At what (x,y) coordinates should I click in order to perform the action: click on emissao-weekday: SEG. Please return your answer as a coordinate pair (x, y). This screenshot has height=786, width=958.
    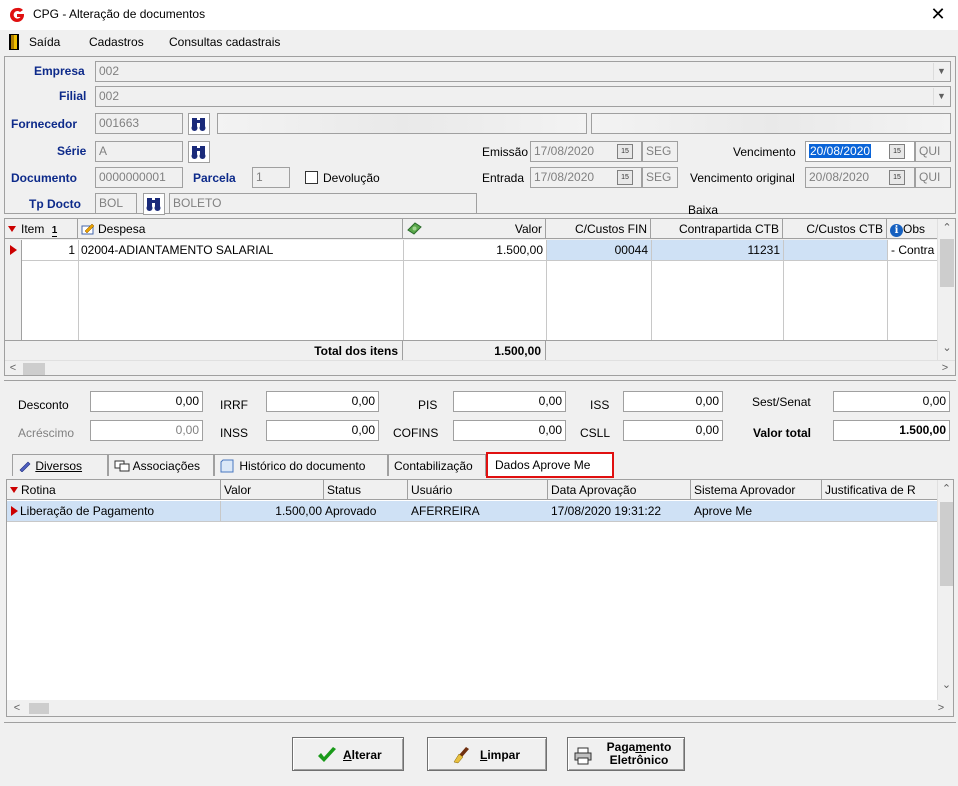
    Looking at the image, I should click on (660, 151).